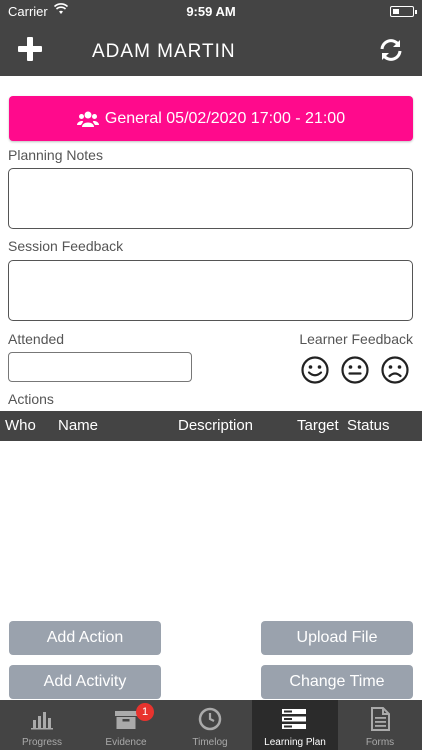 The width and height of the screenshot is (422, 750). What do you see at coordinates (31, 399) in the screenshot?
I see `actions-label: Actions` at bounding box center [31, 399].